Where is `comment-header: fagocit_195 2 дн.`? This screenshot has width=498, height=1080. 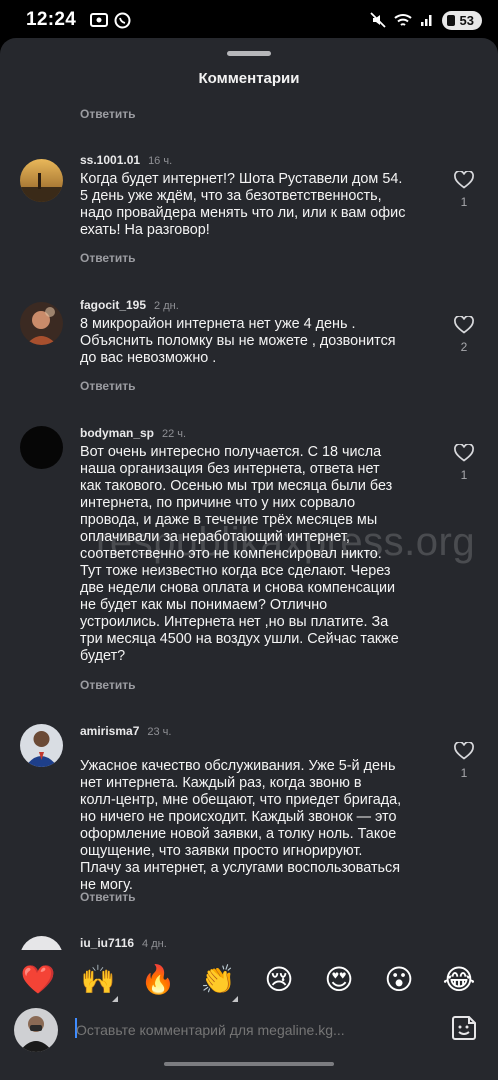
comment-header: fagocit_195 2 дн. is located at coordinates (129, 305).